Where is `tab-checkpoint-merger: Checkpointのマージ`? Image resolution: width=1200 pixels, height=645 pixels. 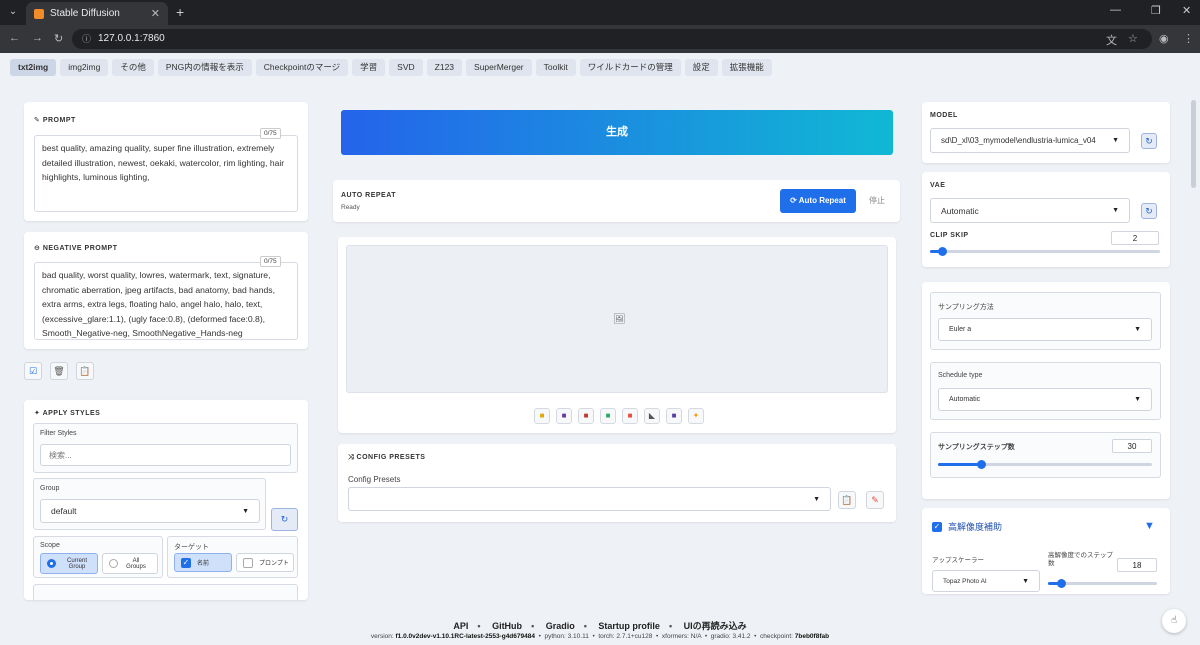
tab-checkpoint-merger: Checkpointのマージ is located at coordinates (302, 67).